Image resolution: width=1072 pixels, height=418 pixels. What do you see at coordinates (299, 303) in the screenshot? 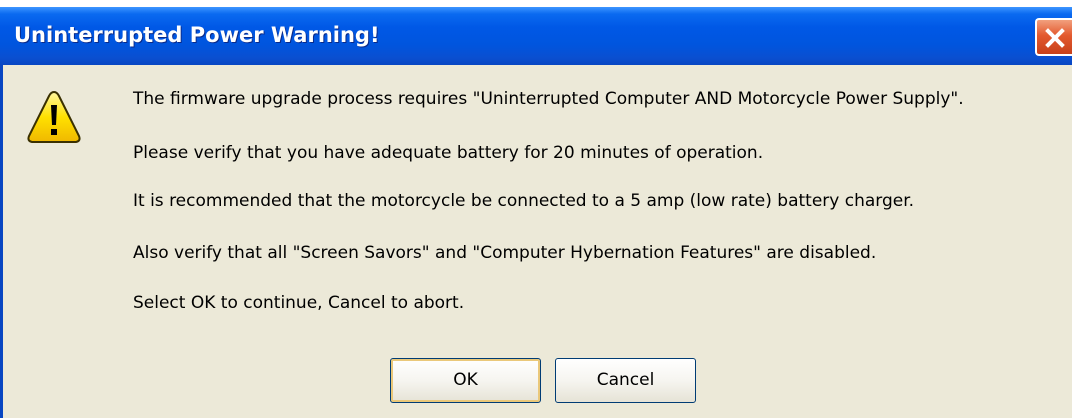
I see `message-line-5: Select OK to continue, Cancel to abort.` at bounding box center [299, 303].